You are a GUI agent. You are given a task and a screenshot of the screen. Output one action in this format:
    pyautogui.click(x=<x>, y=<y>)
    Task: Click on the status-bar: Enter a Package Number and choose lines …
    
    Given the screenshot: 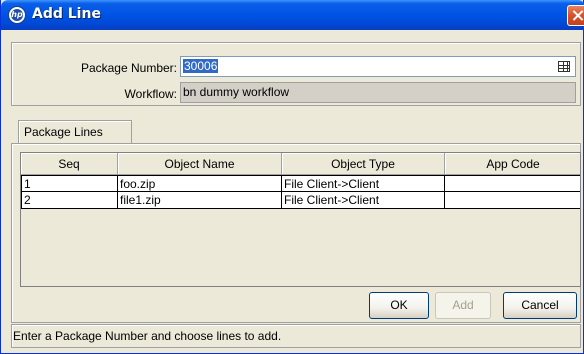 What is the action you would take?
    pyautogui.click(x=296, y=336)
    